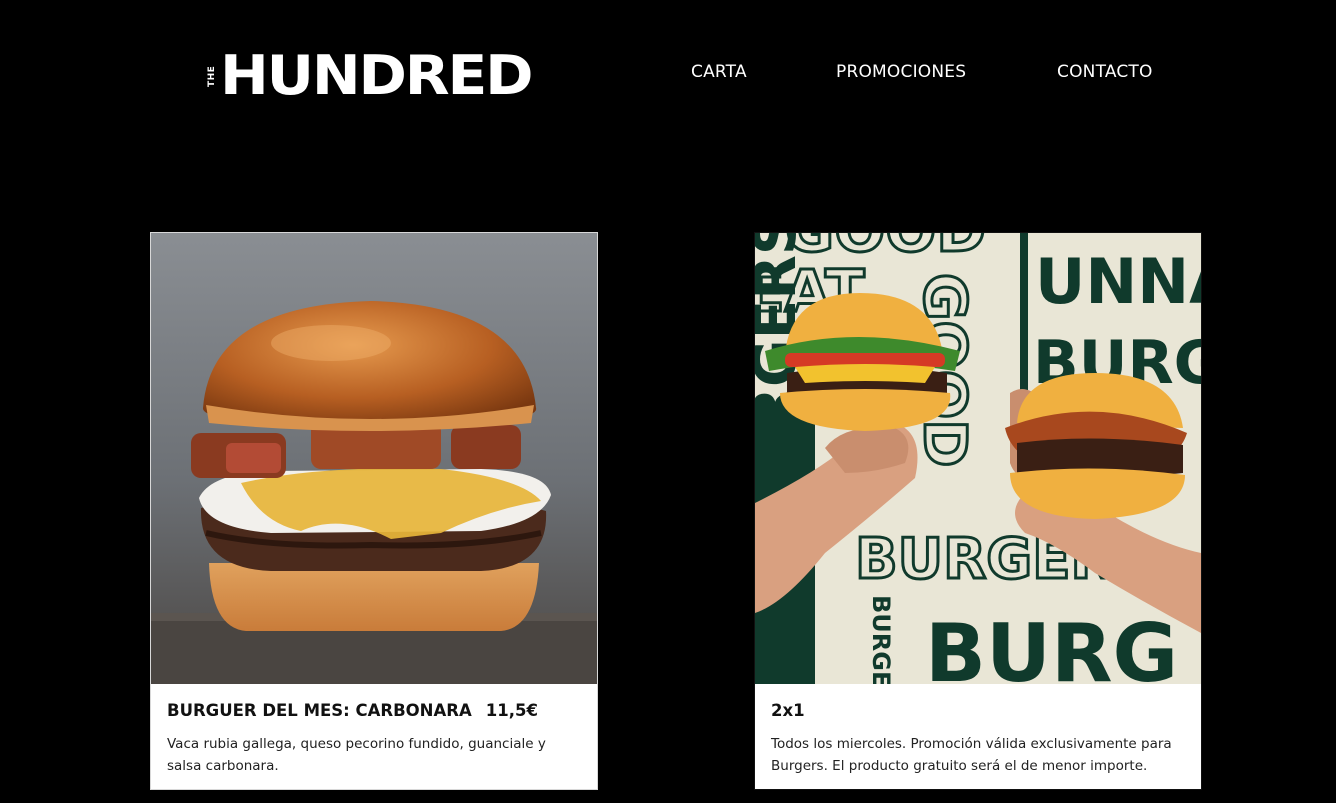  I want to click on poster-text-top-right: UNNAL, so click(1118, 281).